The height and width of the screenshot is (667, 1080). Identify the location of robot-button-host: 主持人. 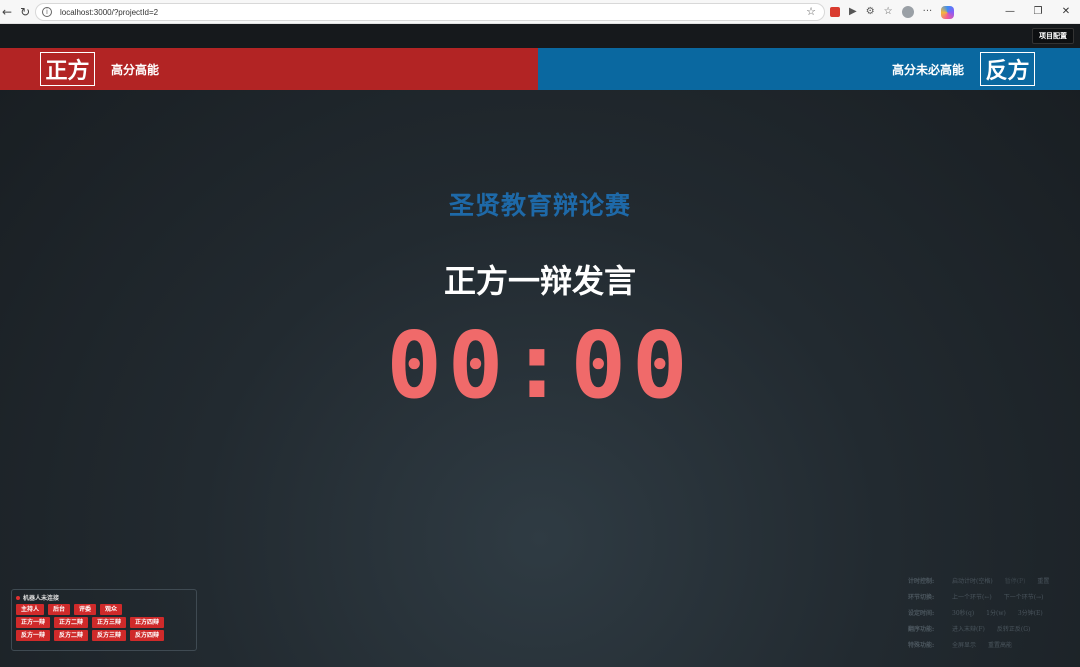
(30, 609).